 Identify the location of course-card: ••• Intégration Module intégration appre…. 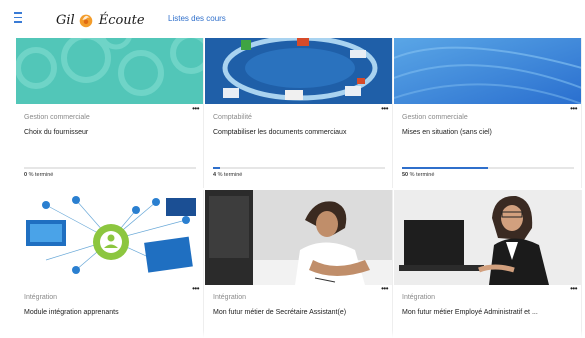
(110, 264).